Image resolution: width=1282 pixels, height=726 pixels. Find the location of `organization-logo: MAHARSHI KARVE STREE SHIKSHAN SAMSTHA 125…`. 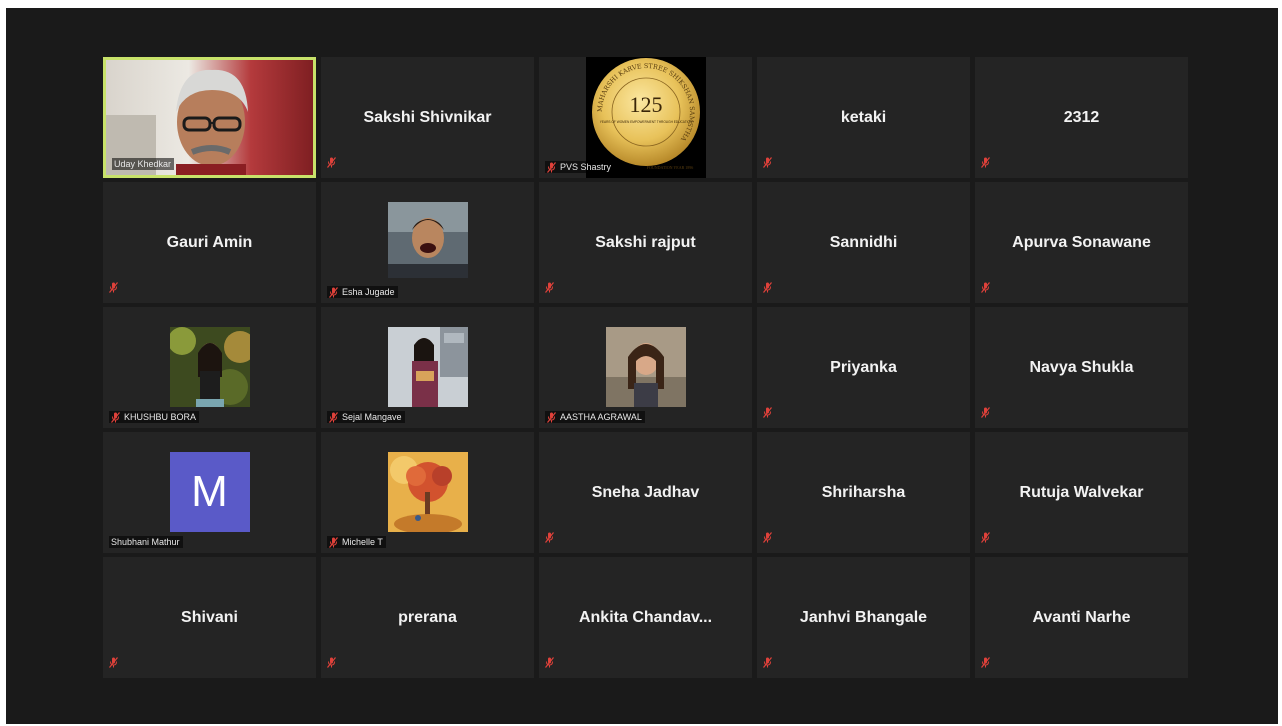

organization-logo: MAHARSHI KARVE STREE SHIKSHAN SAMSTHA 125… is located at coordinates (645, 117).